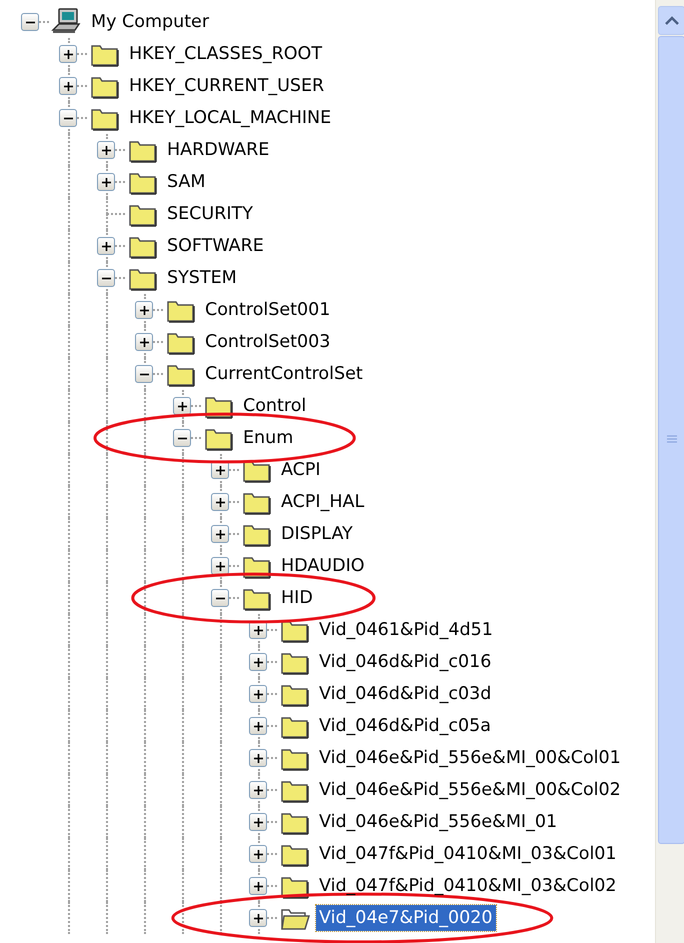  What do you see at coordinates (275, 406) in the screenshot?
I see `tree-item-label: Control` at bounding box center [275, 406].